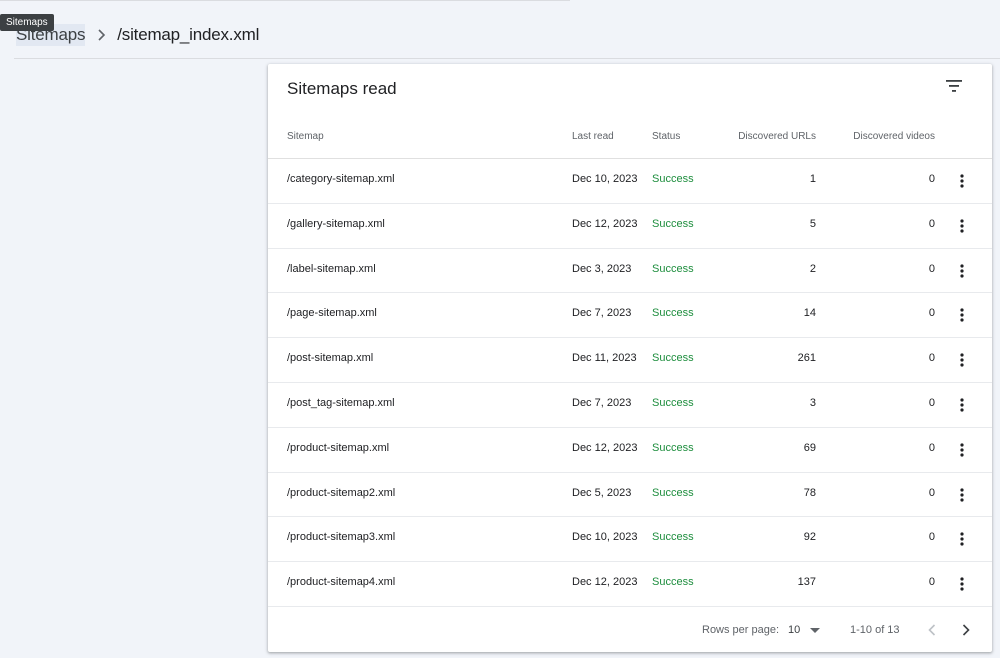 The height and width of the screenshot is (658, 1000). What do you see at coordinates (806, 630) in the screenshot?
I see `rows-per-page-select: 10` at bounding box center [806, 630].